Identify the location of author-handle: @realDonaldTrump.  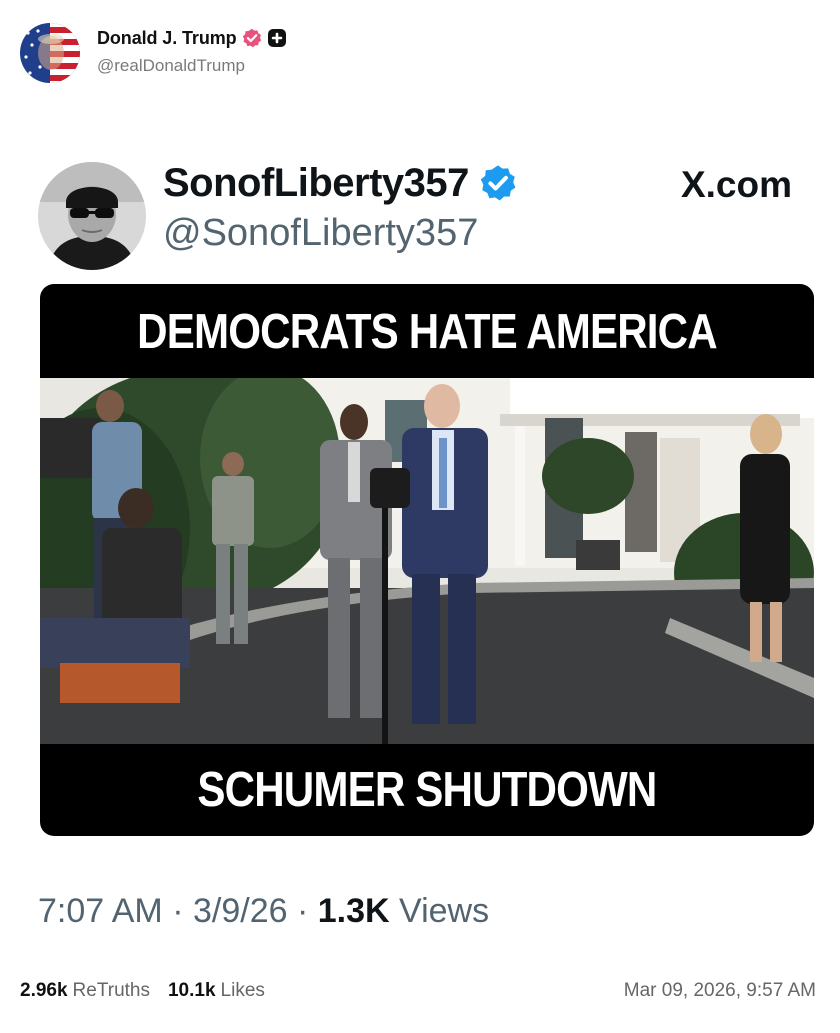
(192, 66).